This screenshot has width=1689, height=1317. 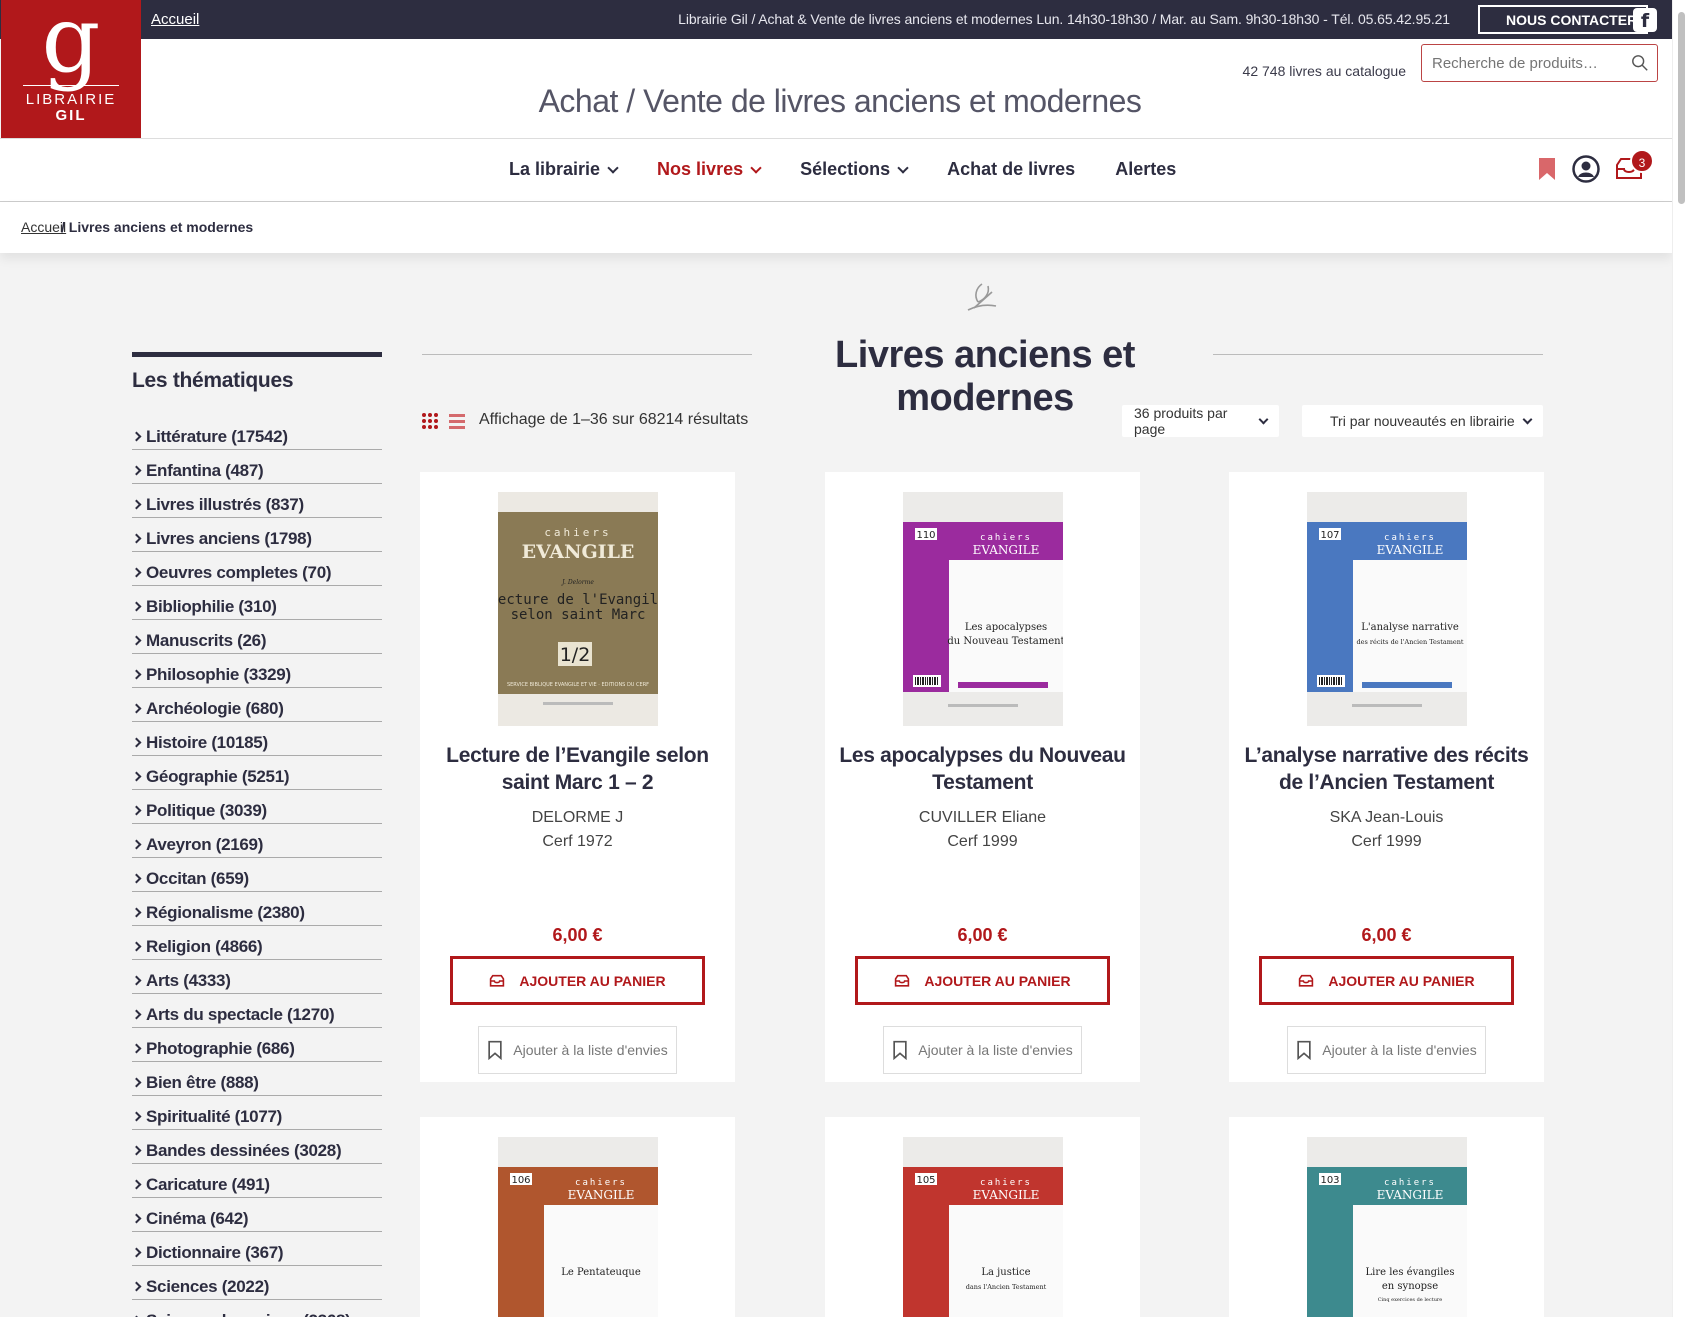 I want to click on sidebar-title: Les thématiques, so click(x=213, y=380).